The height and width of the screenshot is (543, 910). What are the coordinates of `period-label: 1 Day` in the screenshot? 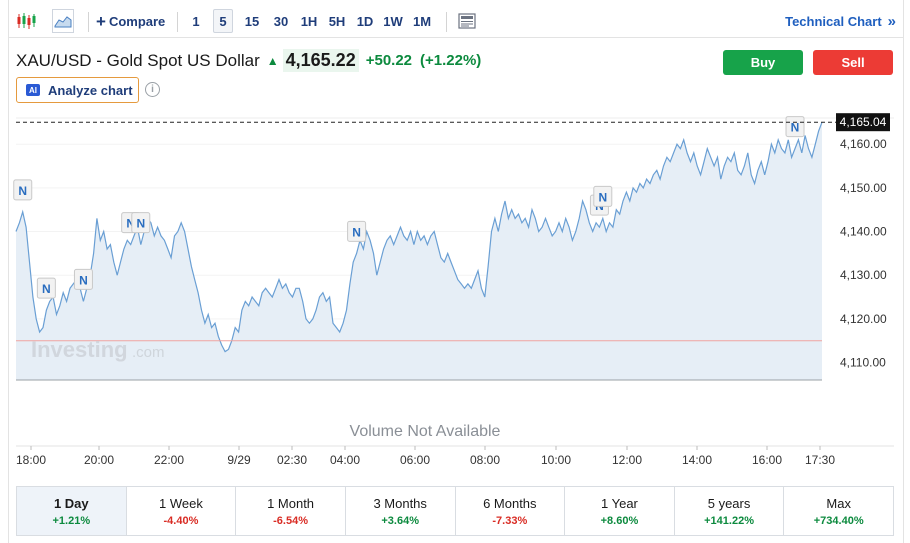 It's located at (71, 503).